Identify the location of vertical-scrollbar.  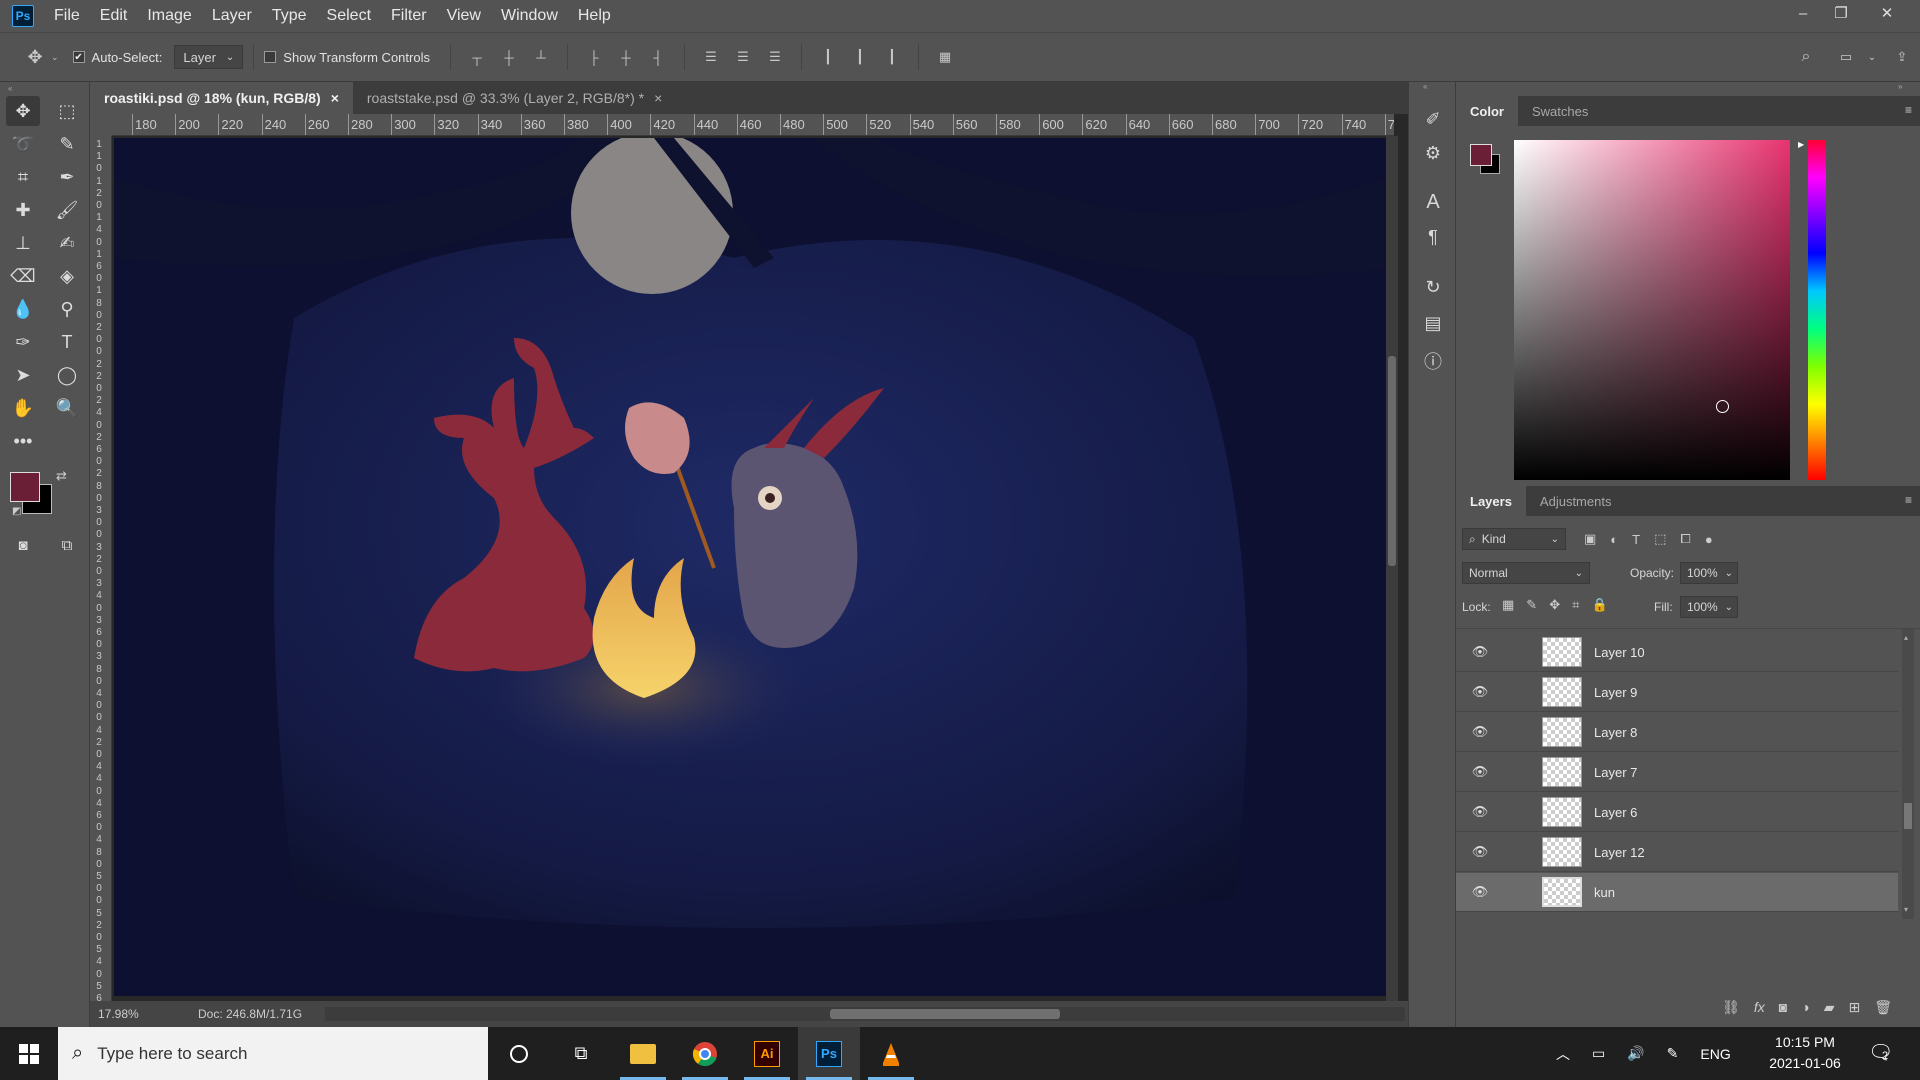
(1392, 568).